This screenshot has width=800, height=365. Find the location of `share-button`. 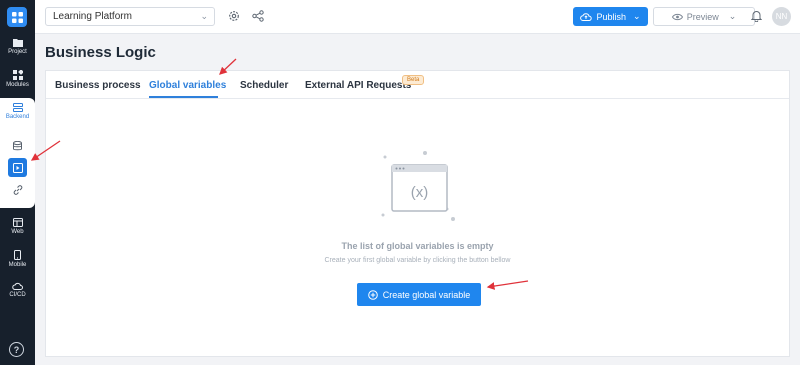

share-button is located at coordinates (258, 16).